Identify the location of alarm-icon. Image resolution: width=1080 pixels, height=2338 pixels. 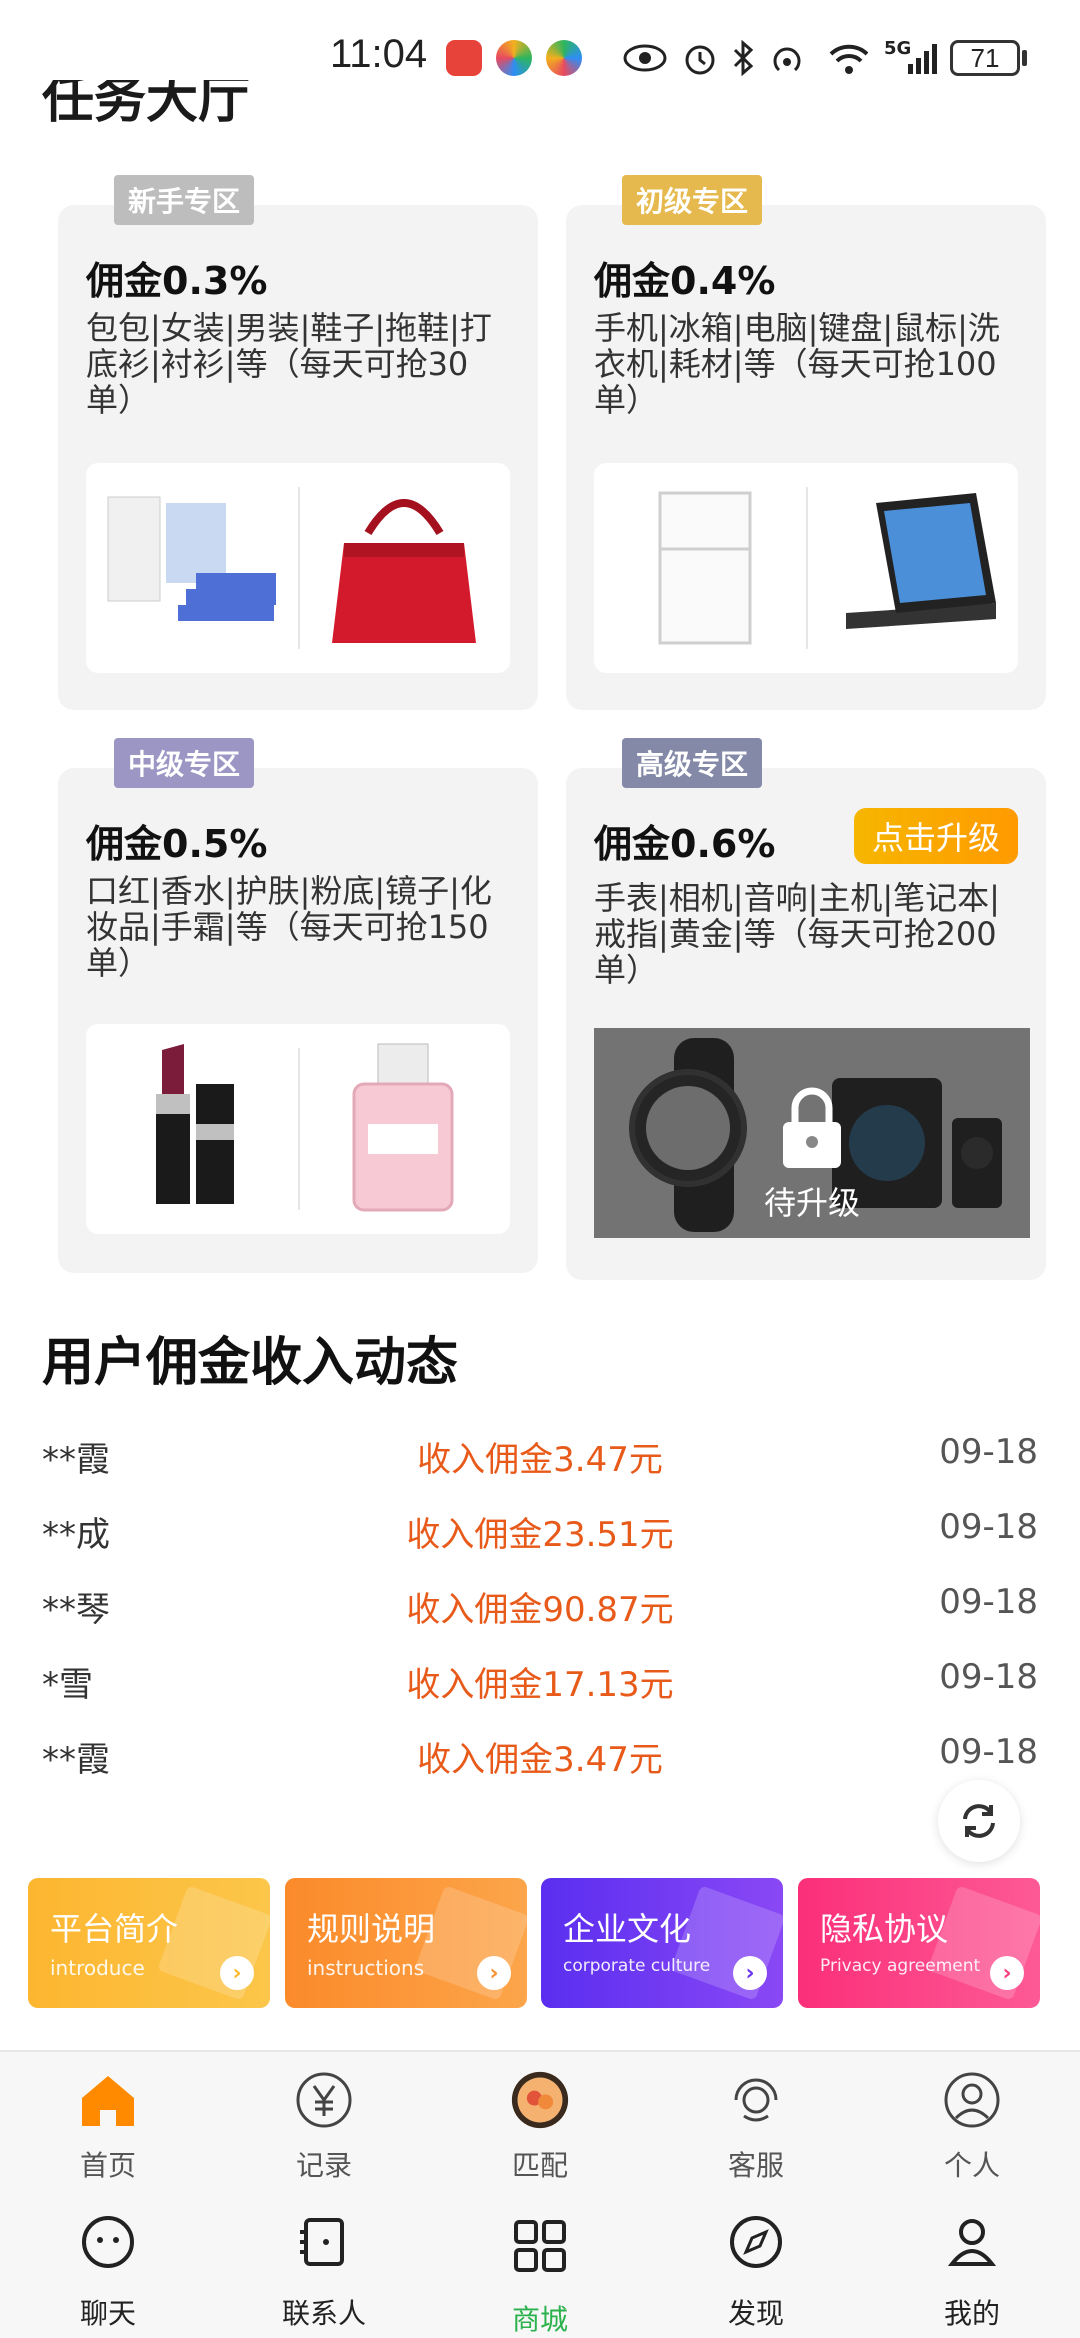
(700, 58).